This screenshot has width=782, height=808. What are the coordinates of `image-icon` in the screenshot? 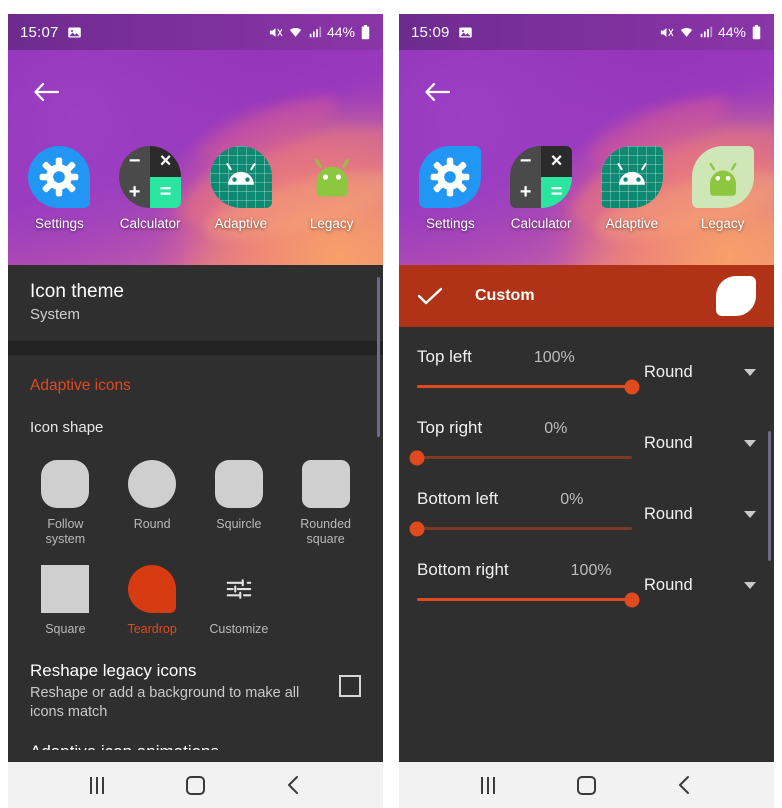 It's located at (74, 32).